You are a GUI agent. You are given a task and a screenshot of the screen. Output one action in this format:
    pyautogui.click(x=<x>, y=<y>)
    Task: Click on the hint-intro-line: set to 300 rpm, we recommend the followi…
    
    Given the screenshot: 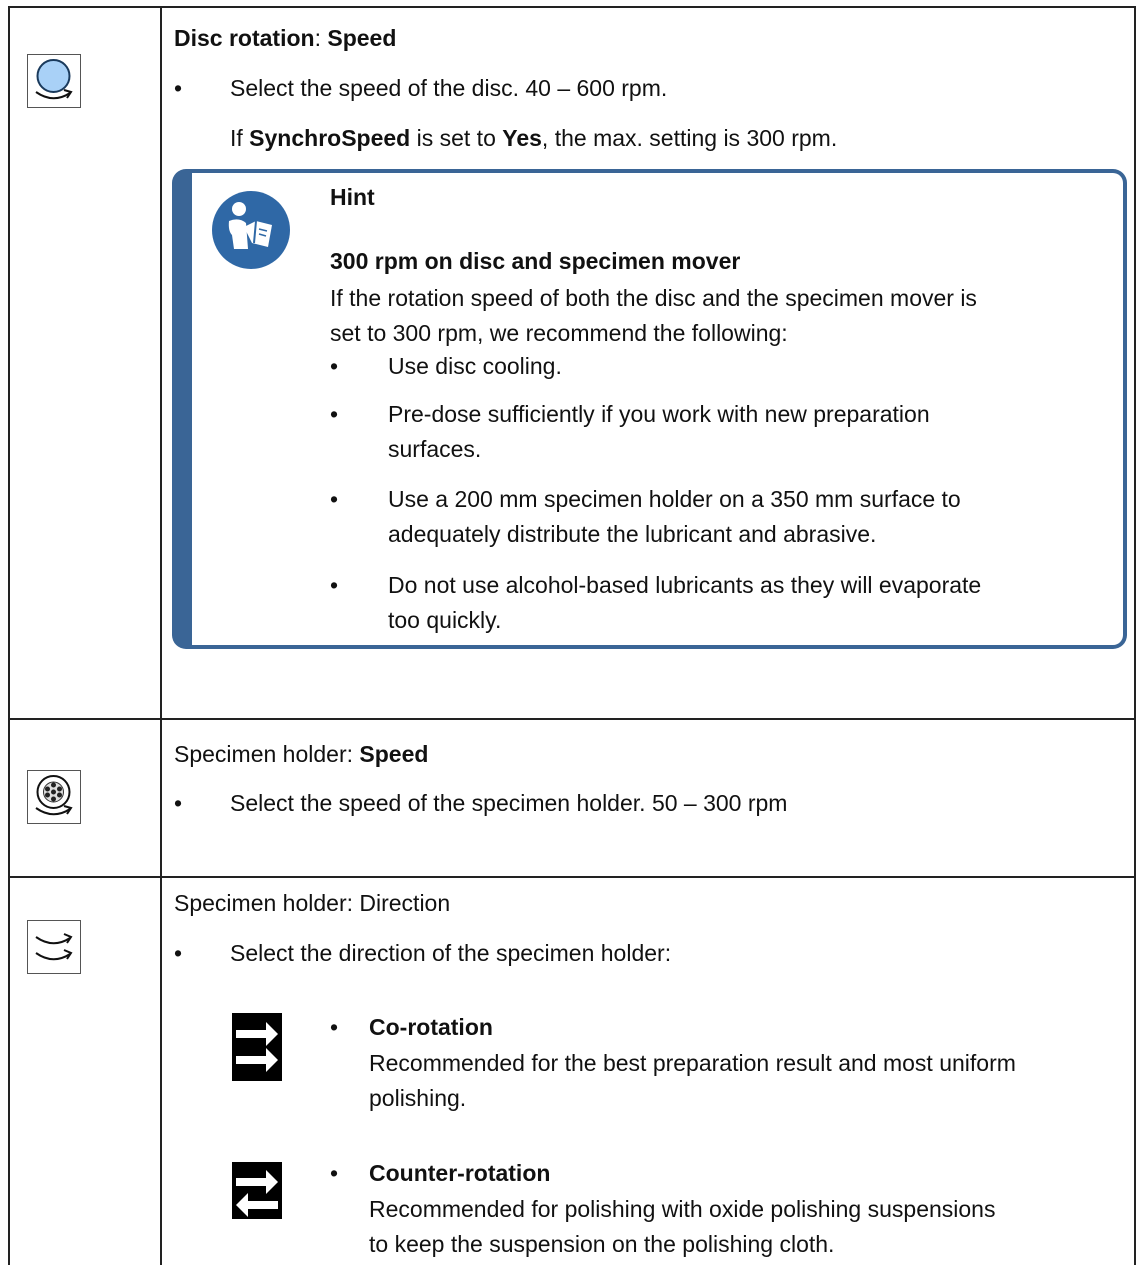 What is the action you would take?
    pyautogui.click(x=559, y=333)
    